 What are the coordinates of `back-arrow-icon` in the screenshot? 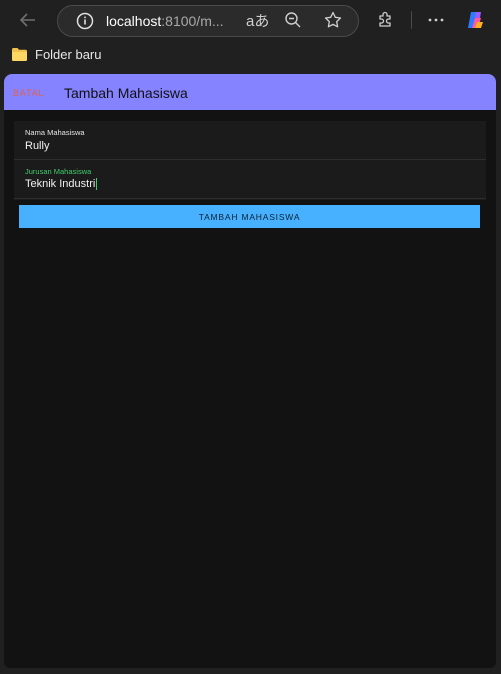 It's located at (28, 20).